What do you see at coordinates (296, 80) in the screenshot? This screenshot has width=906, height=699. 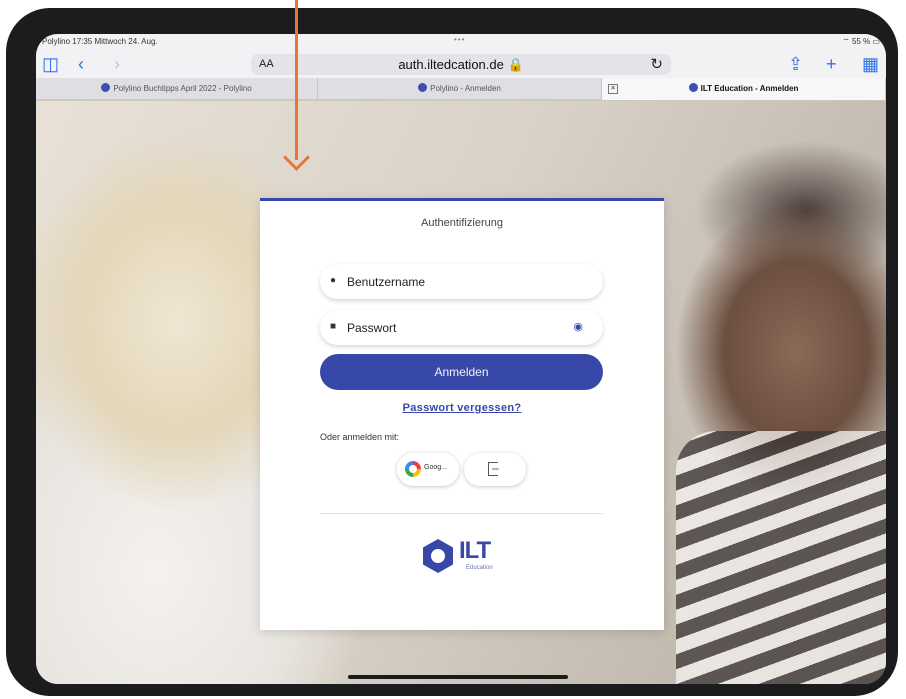 I see `annotation-arrow-line` at bounding box center [296, 80].